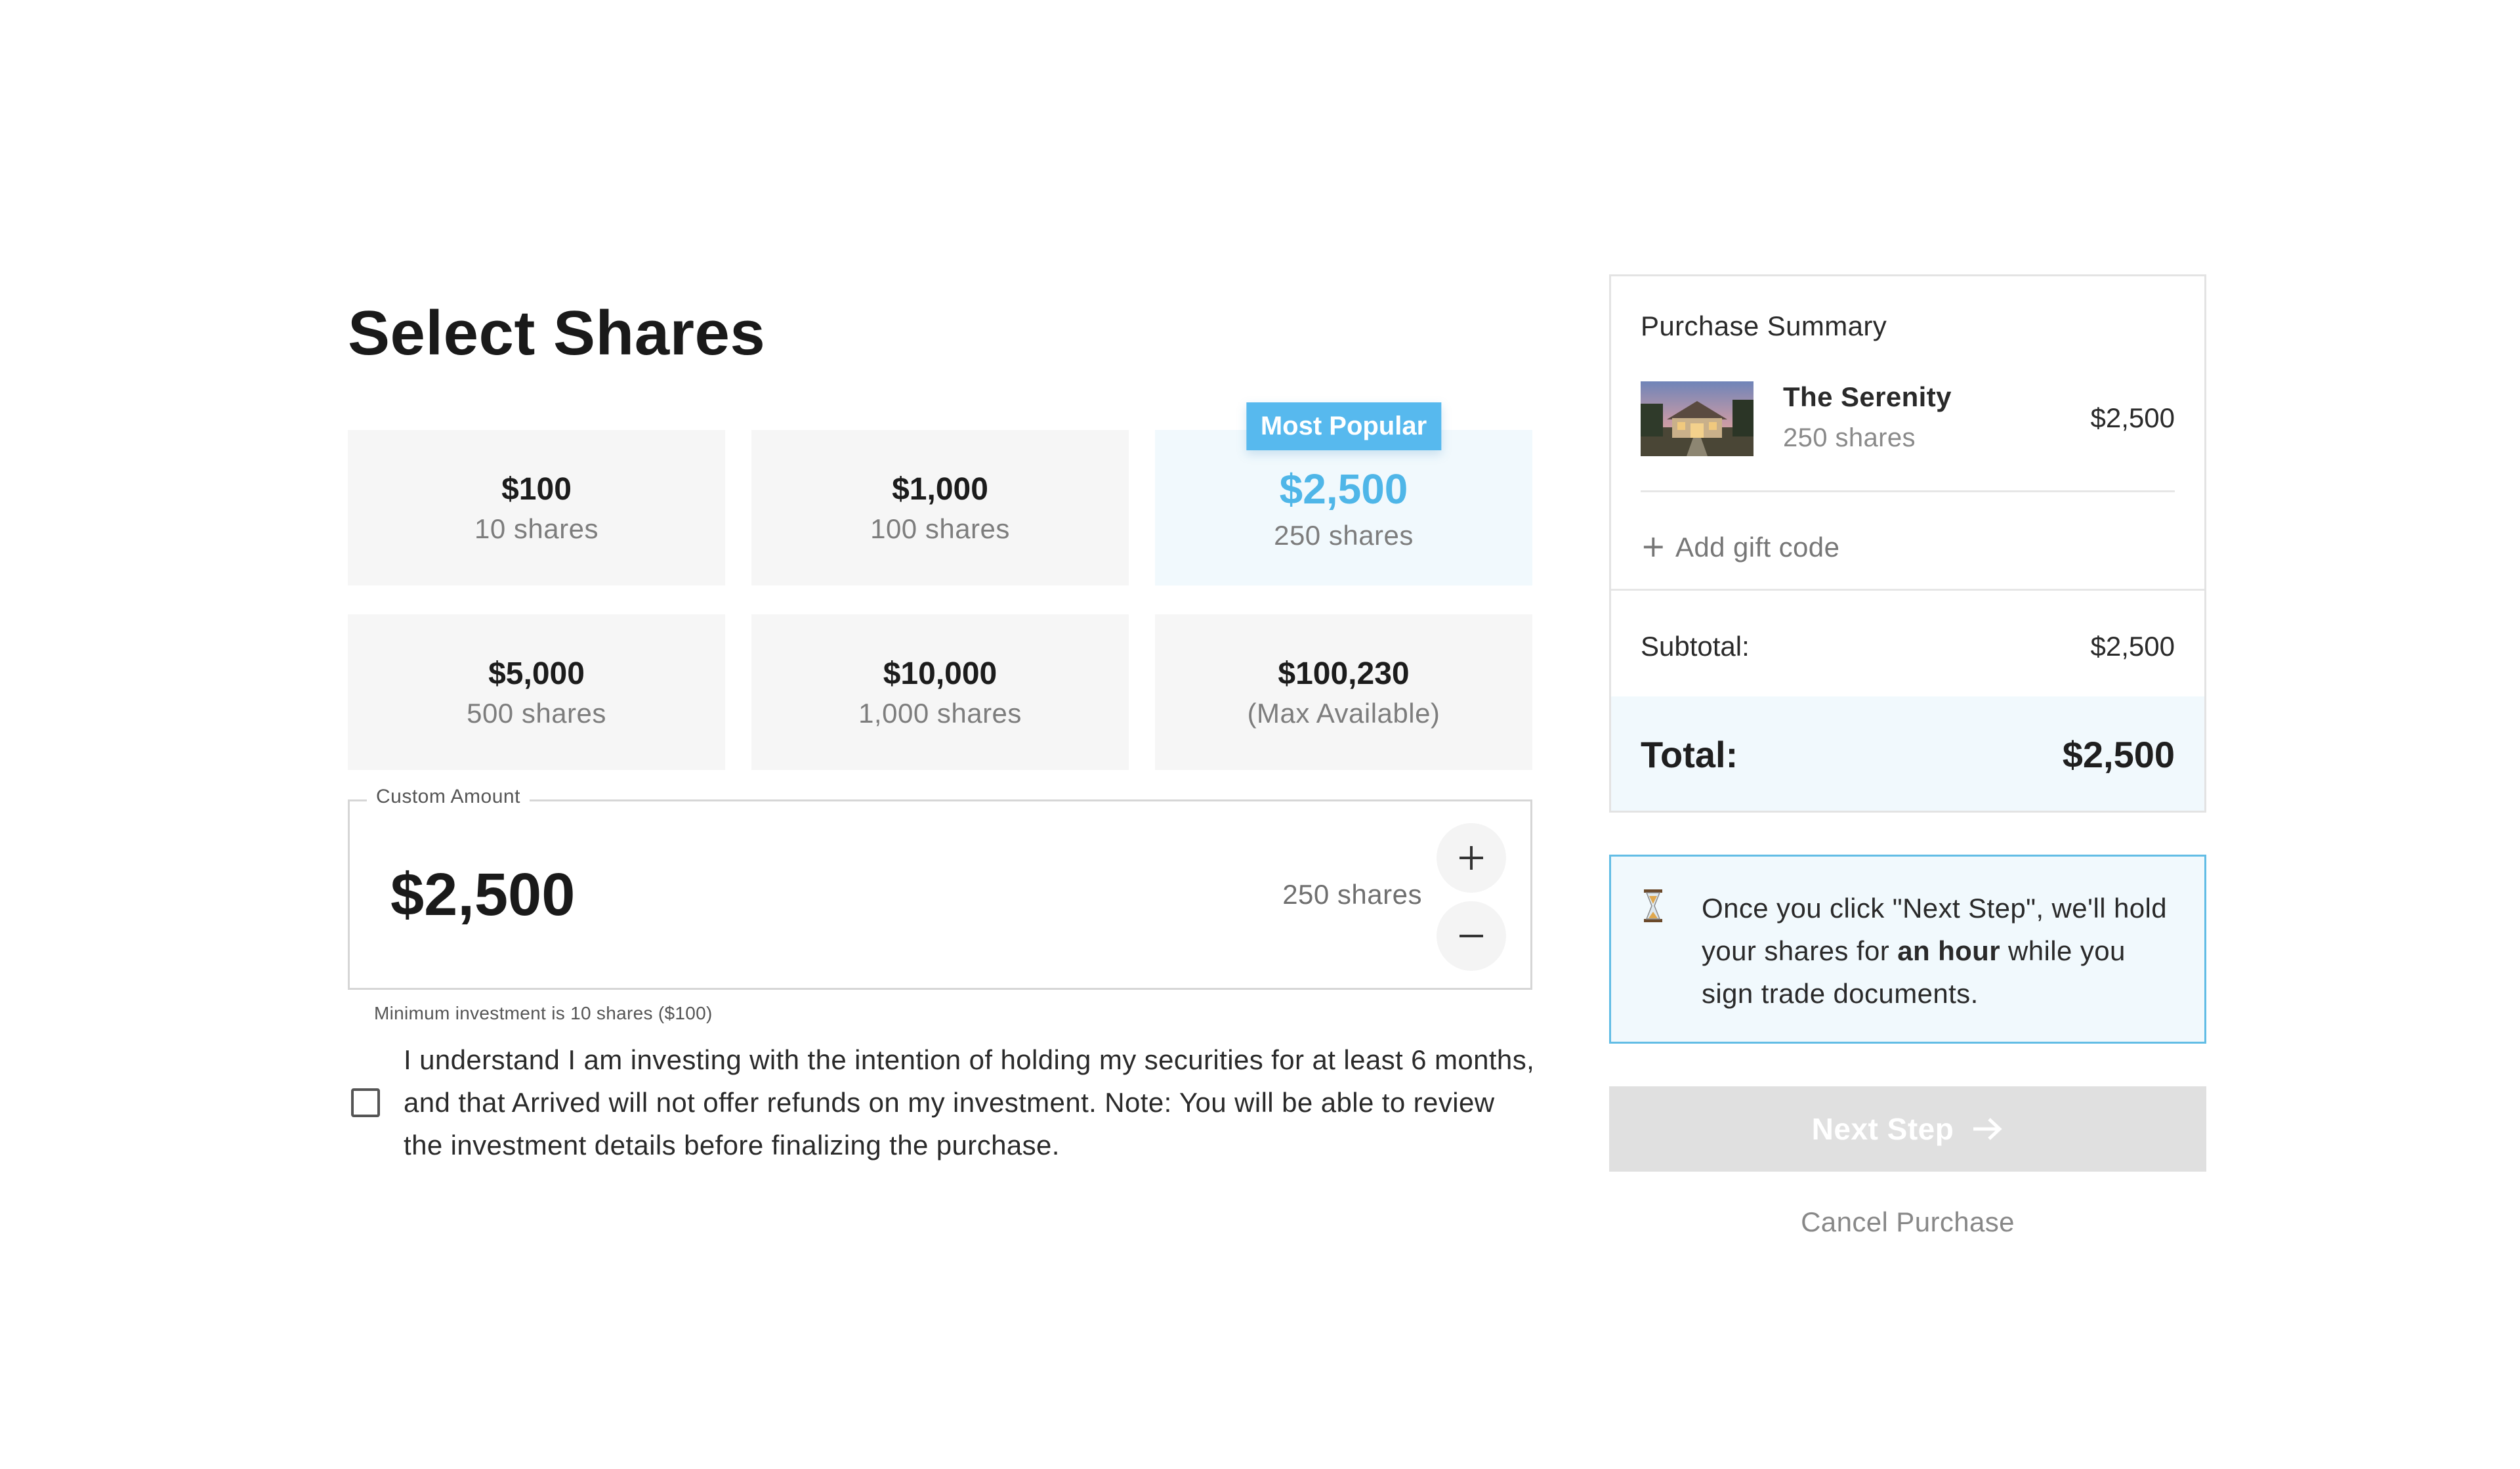 This screenshot has width=2520, height=1469. Describe the element at coordinates (557, 333) in the screenshot. I see `page-title: Select Shares` at that location.